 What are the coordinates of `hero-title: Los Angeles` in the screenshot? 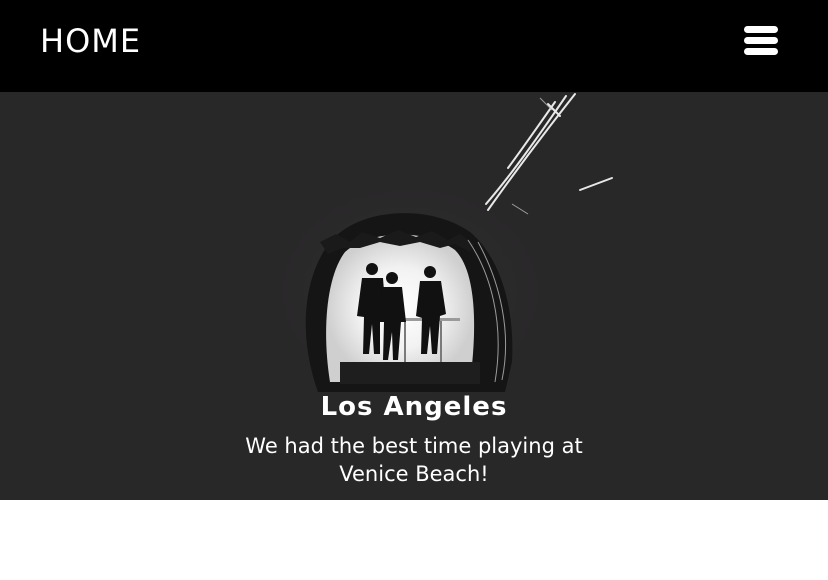 It's located at (414, 407).